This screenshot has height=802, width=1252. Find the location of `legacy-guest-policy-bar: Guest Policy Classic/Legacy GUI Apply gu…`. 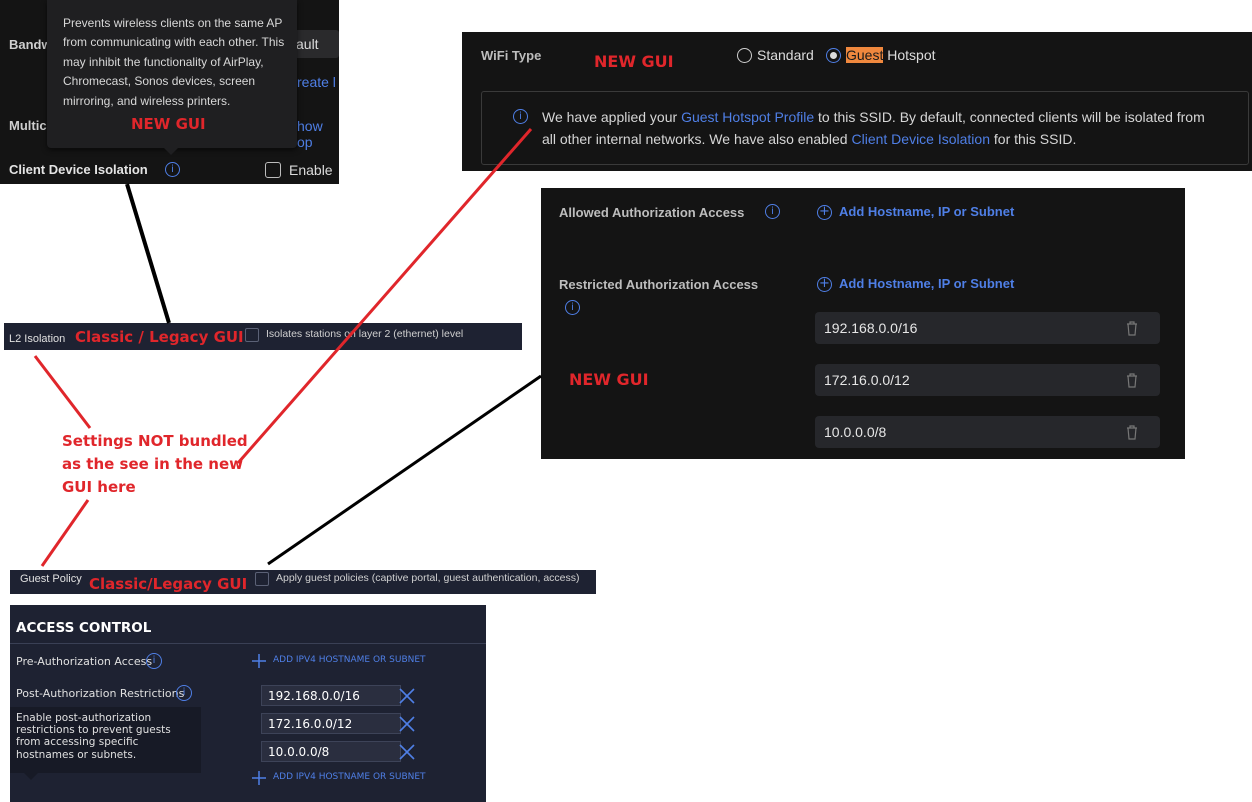

legacy-guest-policy-bar: Guest Policy Classic/Legacy GUI Apply gu… is located at coordinates (303, 582).